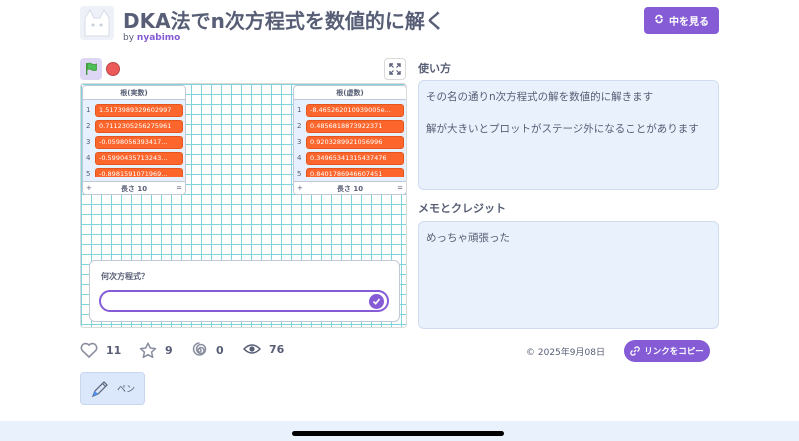 The width and height of the screenshot is (799, 441). I want to click on pen-extension-chip: ペン, so click(112, 388).